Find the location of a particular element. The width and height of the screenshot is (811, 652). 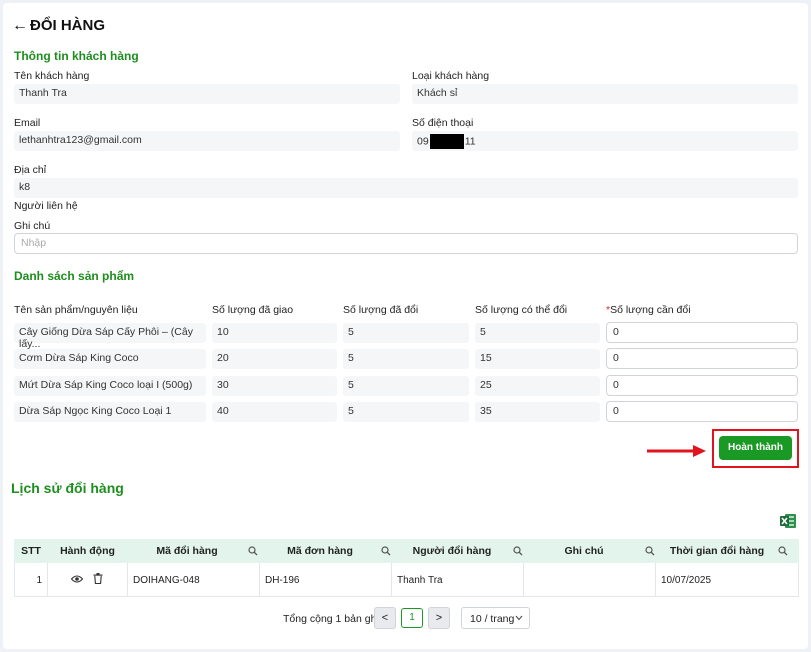

th-note: Ghi chú is located at coordinates (584, 551).